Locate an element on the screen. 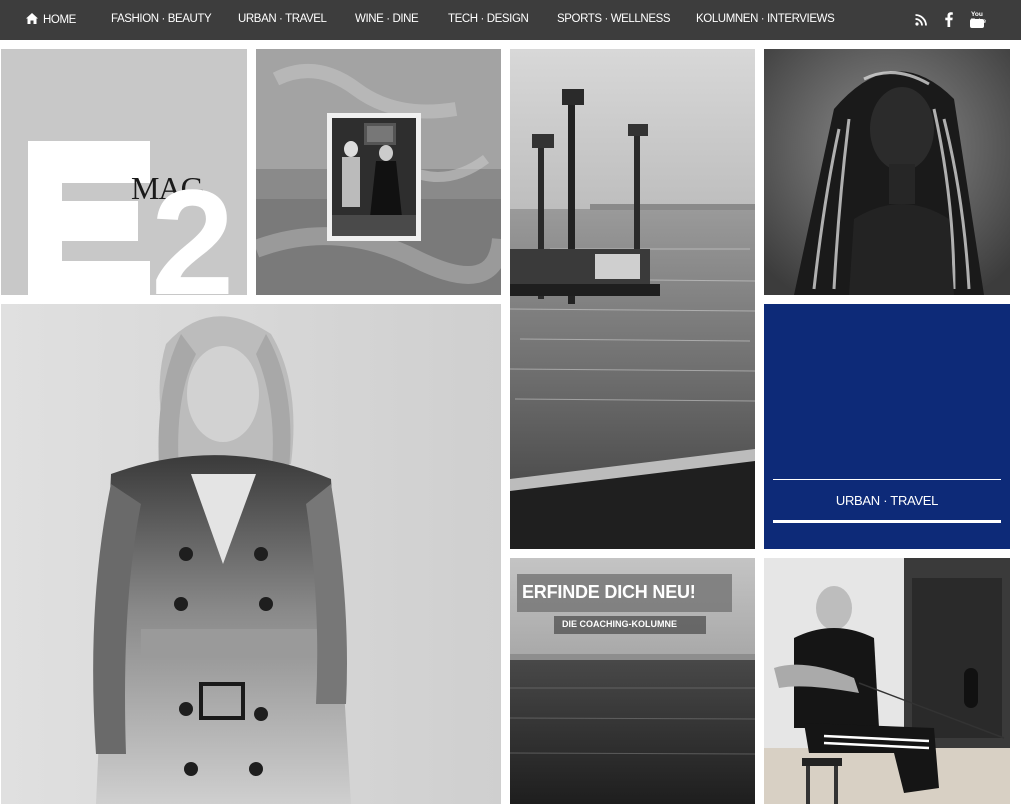  facebook-icon is located at coordinates (949, 19).